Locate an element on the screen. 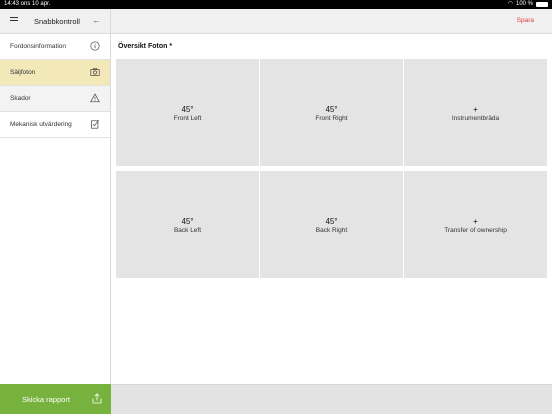  report-upload-icon is located at coordinates (97, 398).